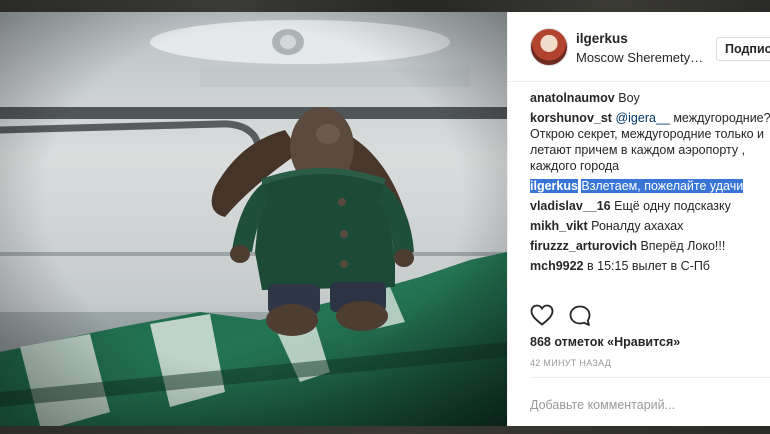 The width and height of the screenshot is (770, 434). What do you see at coordinates (559, 226) in the screenshot?
I see `comment-user: mikh_vikt` at bounding box center [559, 226].